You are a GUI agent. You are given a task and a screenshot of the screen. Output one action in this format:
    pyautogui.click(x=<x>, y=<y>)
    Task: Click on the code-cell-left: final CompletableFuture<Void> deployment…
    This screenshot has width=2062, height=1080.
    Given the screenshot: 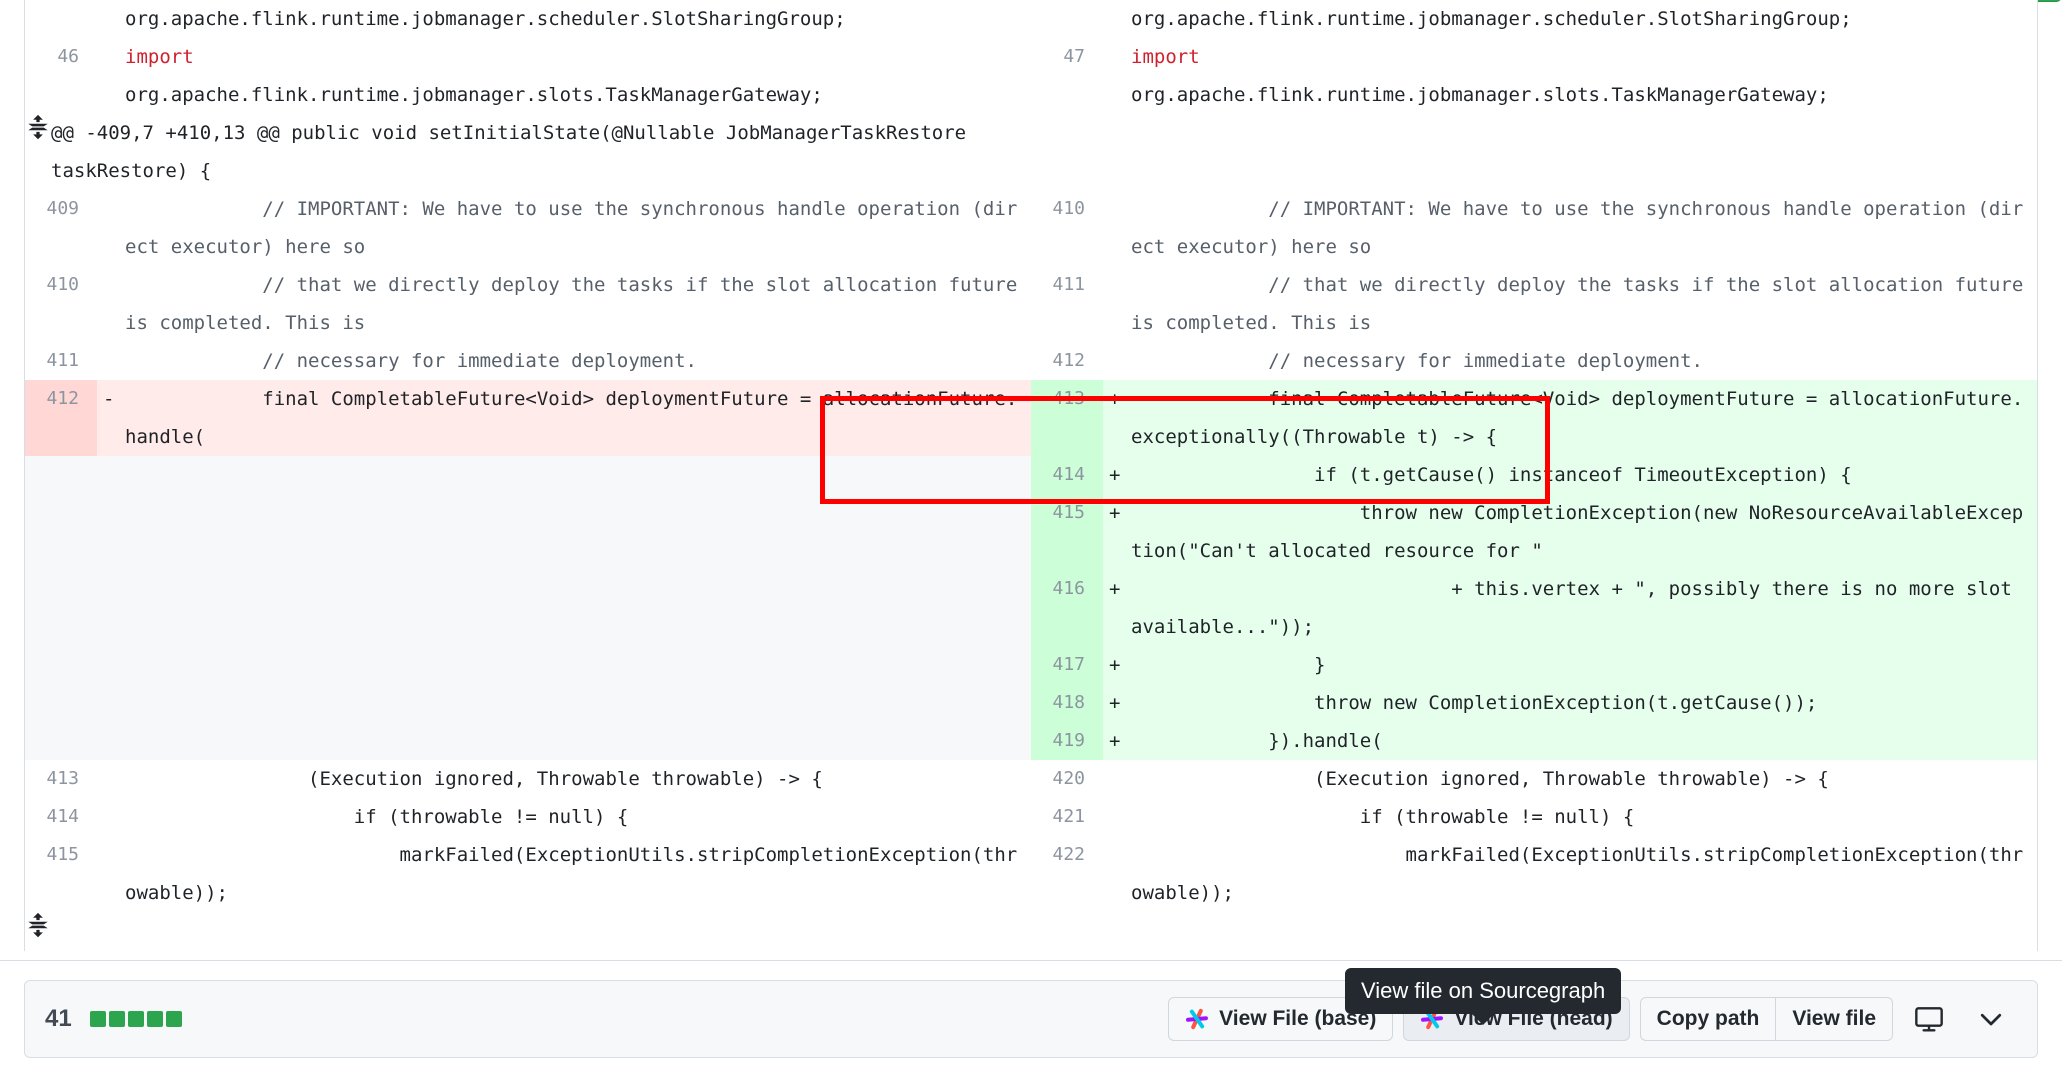 What is the action you would take?
    pyautogui.click(x=578, y=418)
    